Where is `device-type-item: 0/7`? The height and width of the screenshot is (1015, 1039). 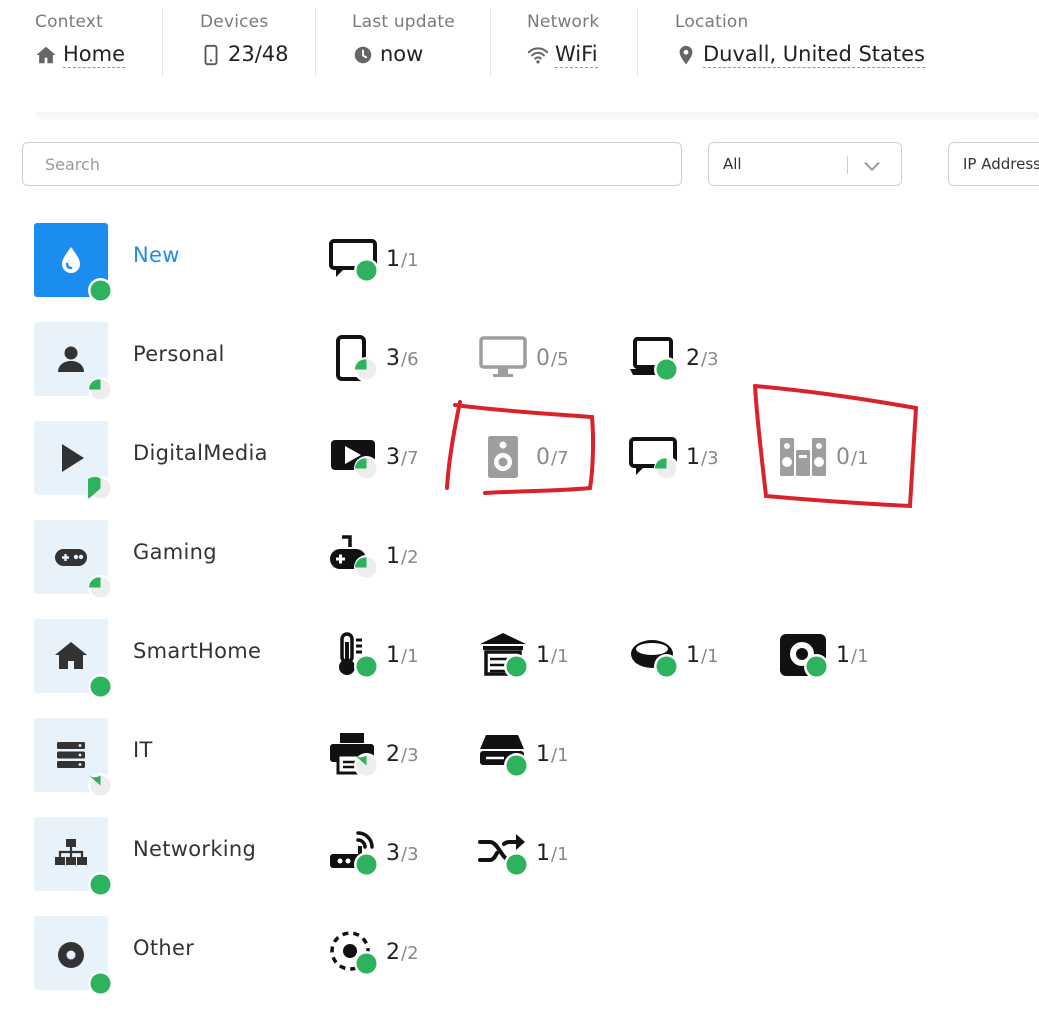
device-type-item: 0/7 is located at coordinates (523, 457).